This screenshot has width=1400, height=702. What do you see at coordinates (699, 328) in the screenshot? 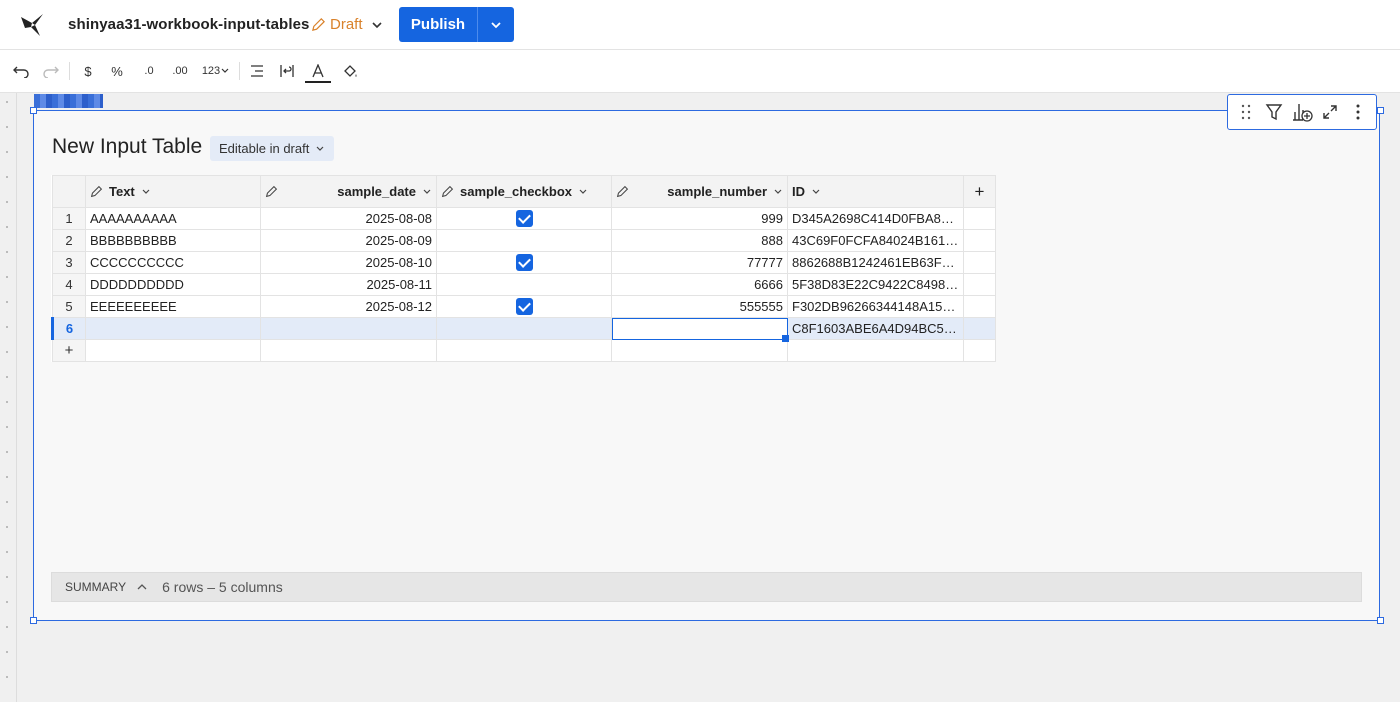
I see `number-cell` at bounding box center [699, 328].